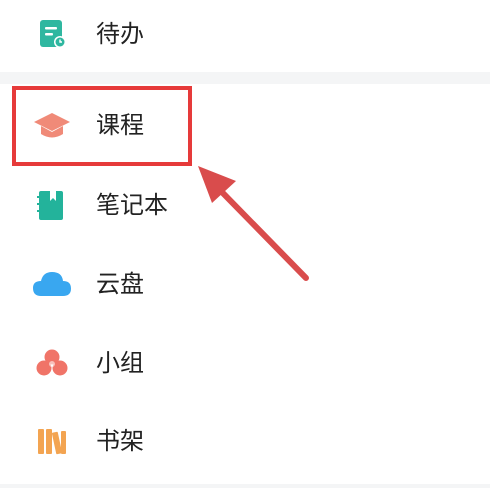 Image resolution: width=490 pixels, height=488 pixels. What do you see at coordinates (52, 441) in the screenshot?
I see `bookshelf-icon` at bounding box center [52, 441].